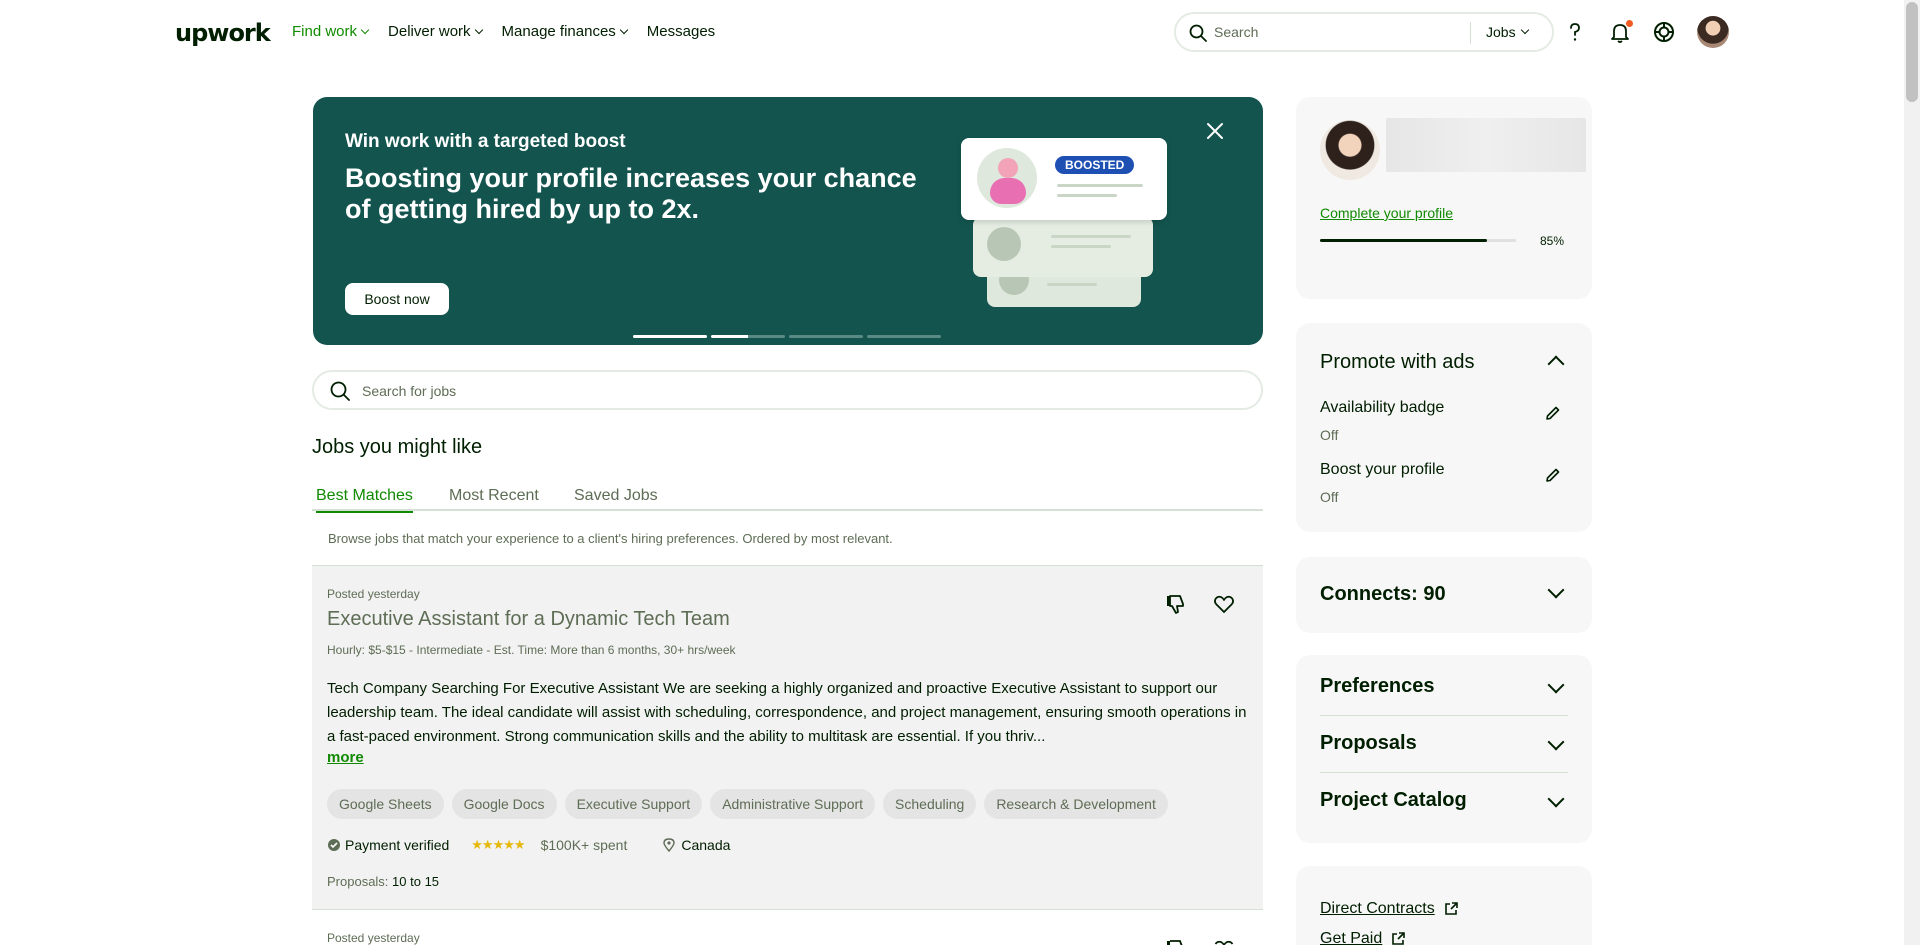  Describe the element at coordinates (706, 845) in the screenshot. I see `client-location-label: Canada` at that location.